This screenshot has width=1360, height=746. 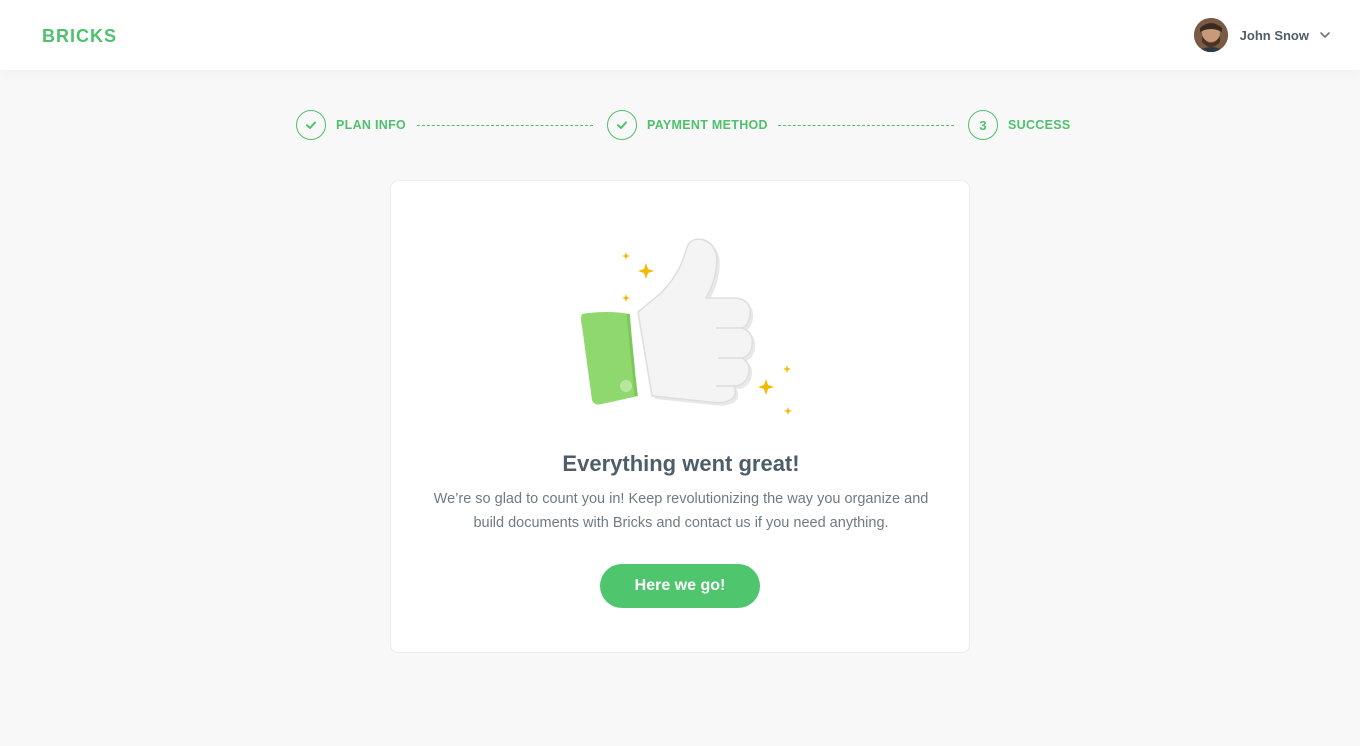 I want to click on user-menu: John Snow, so click(x=1262, y=35).